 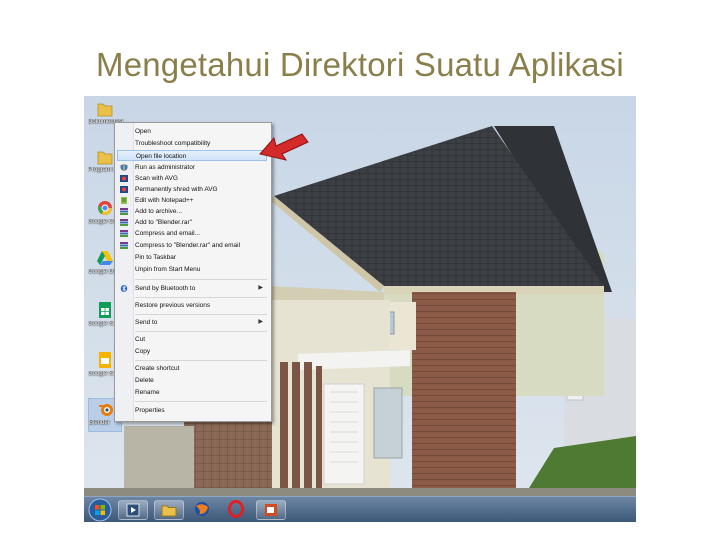 I want to click on menu-item-send-to: Send to ▶, so click(x=192, y=322).